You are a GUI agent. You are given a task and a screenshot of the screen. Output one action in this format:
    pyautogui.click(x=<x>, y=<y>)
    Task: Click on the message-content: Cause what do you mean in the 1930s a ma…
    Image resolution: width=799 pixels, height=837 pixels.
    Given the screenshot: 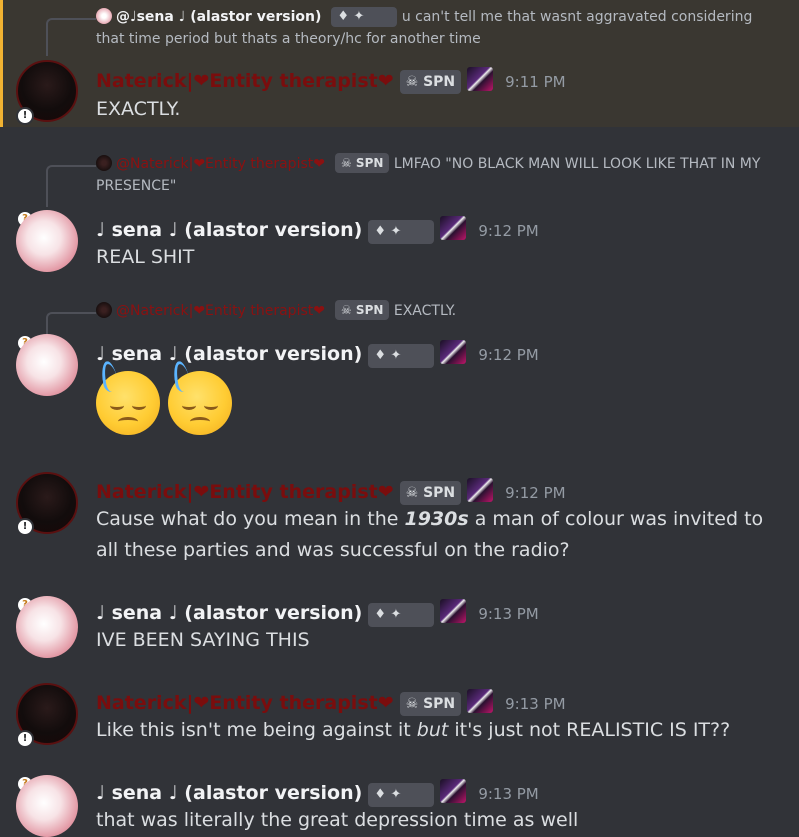 What is the action you would take?
    pyautogui.click(x=430, y=534)
    